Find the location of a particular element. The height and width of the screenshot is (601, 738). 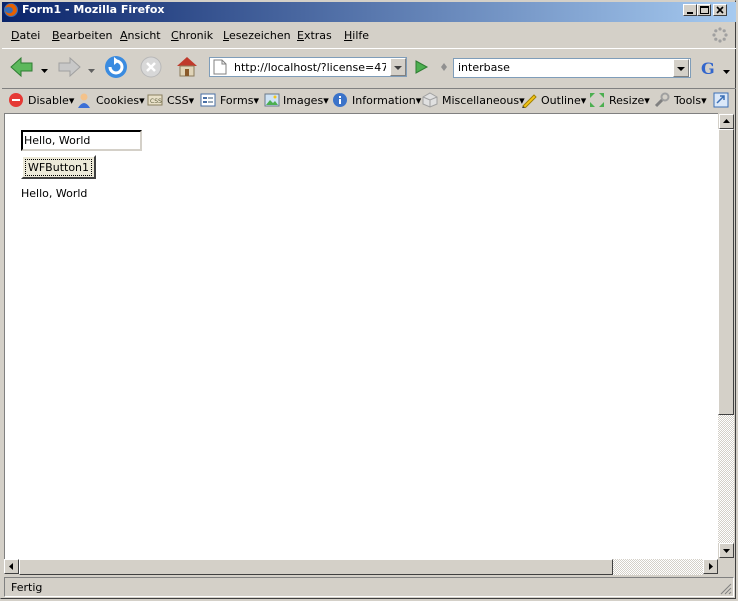

menu-bearbeiten-label: Bearbeiten is located at coordinates (82, 35).